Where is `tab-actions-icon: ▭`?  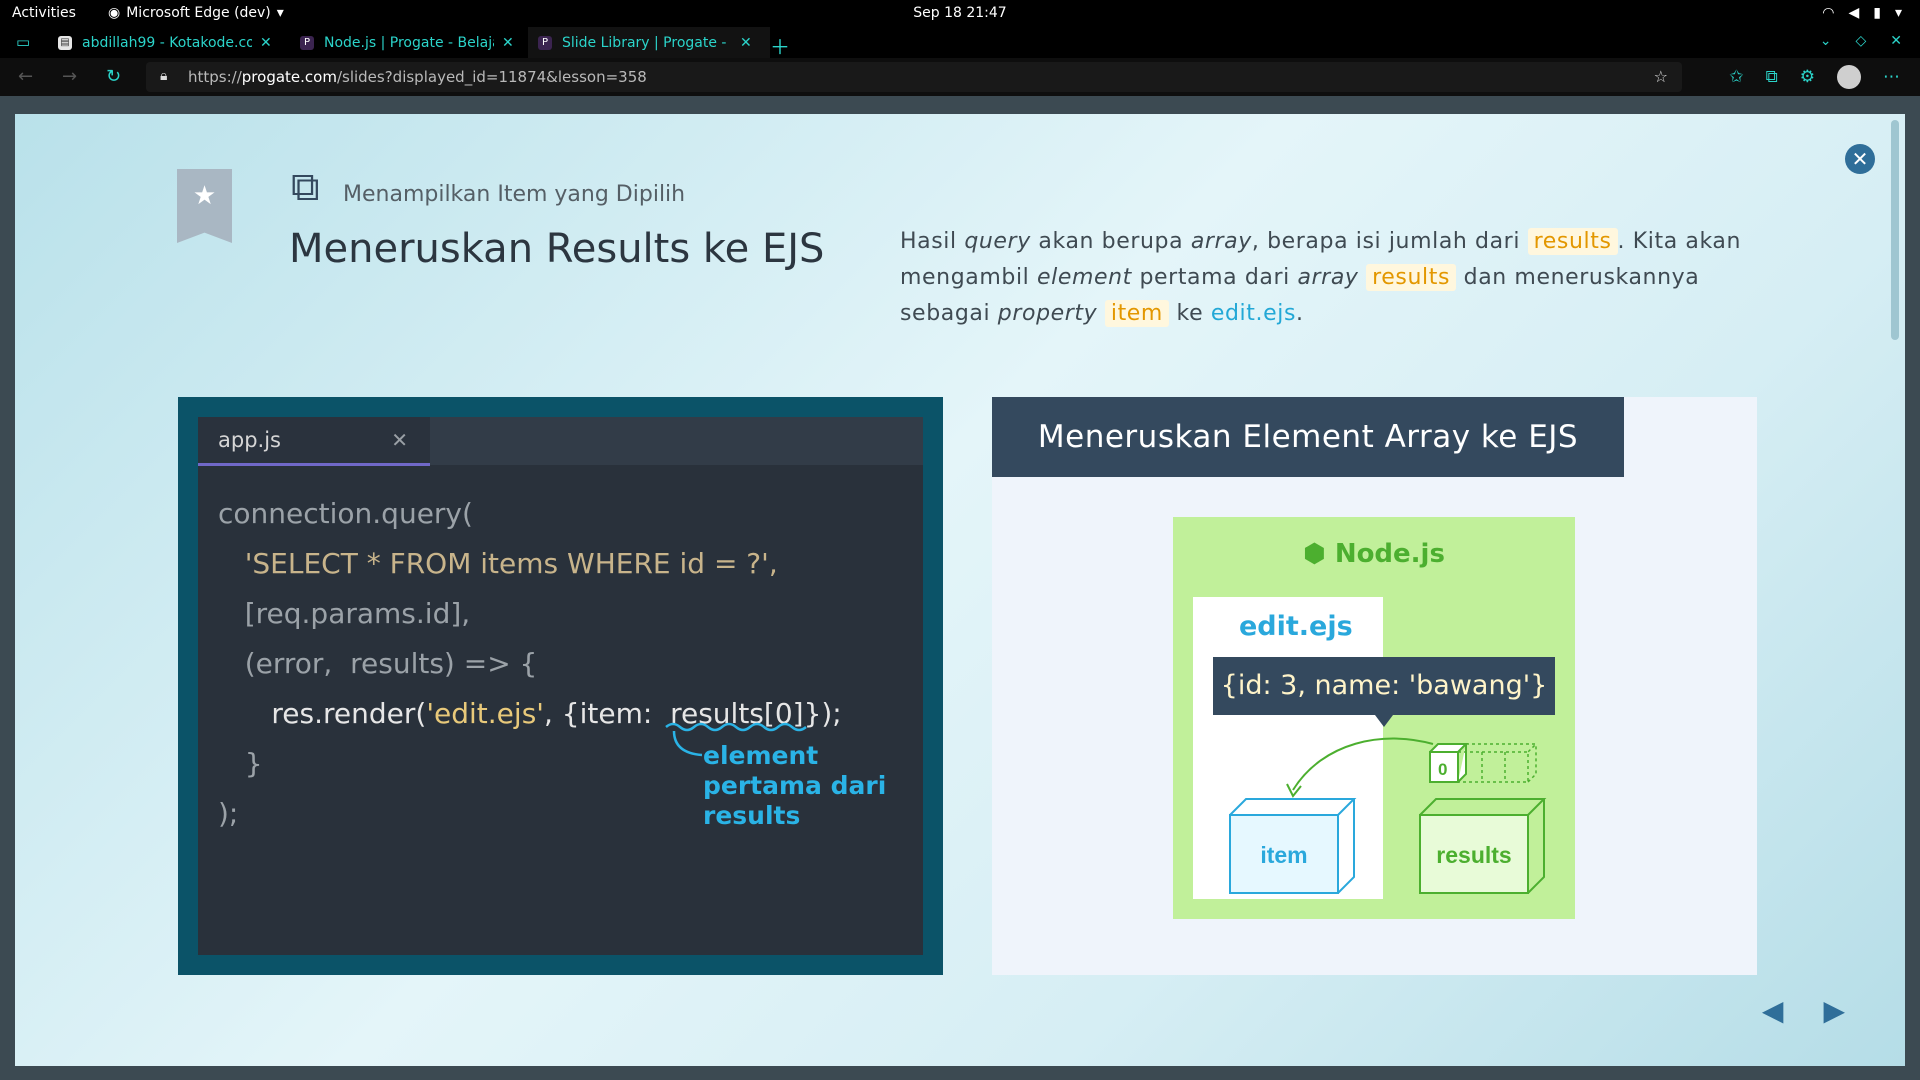 tab-actions-icon: ▭ is located at coordinates (23, 42).